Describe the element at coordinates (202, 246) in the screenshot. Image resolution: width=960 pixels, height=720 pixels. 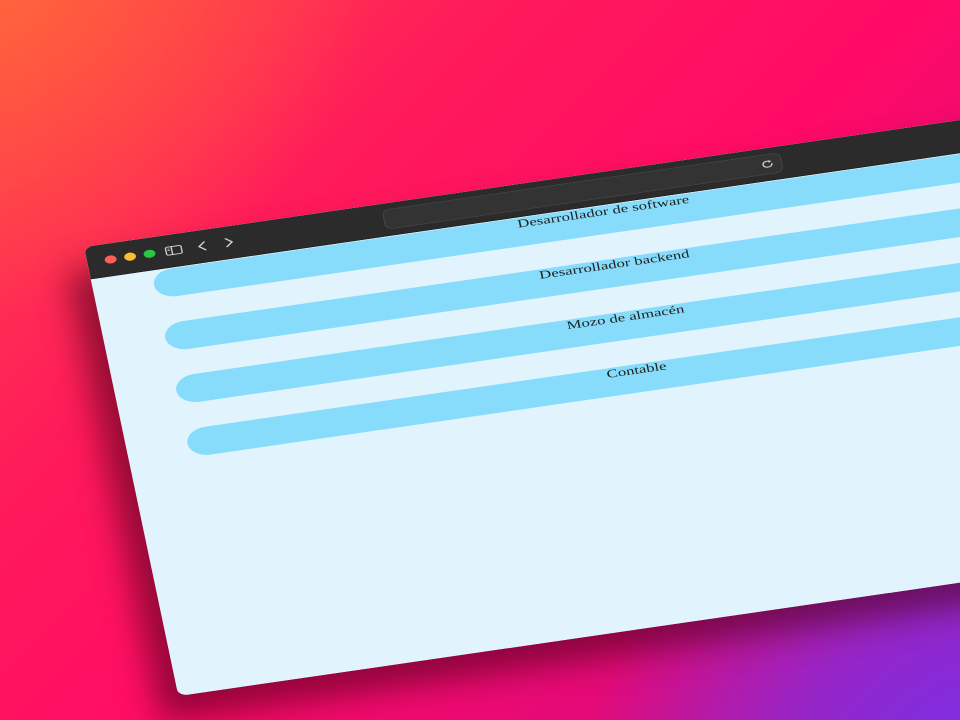
I see `chevron-left-icon` at that location.